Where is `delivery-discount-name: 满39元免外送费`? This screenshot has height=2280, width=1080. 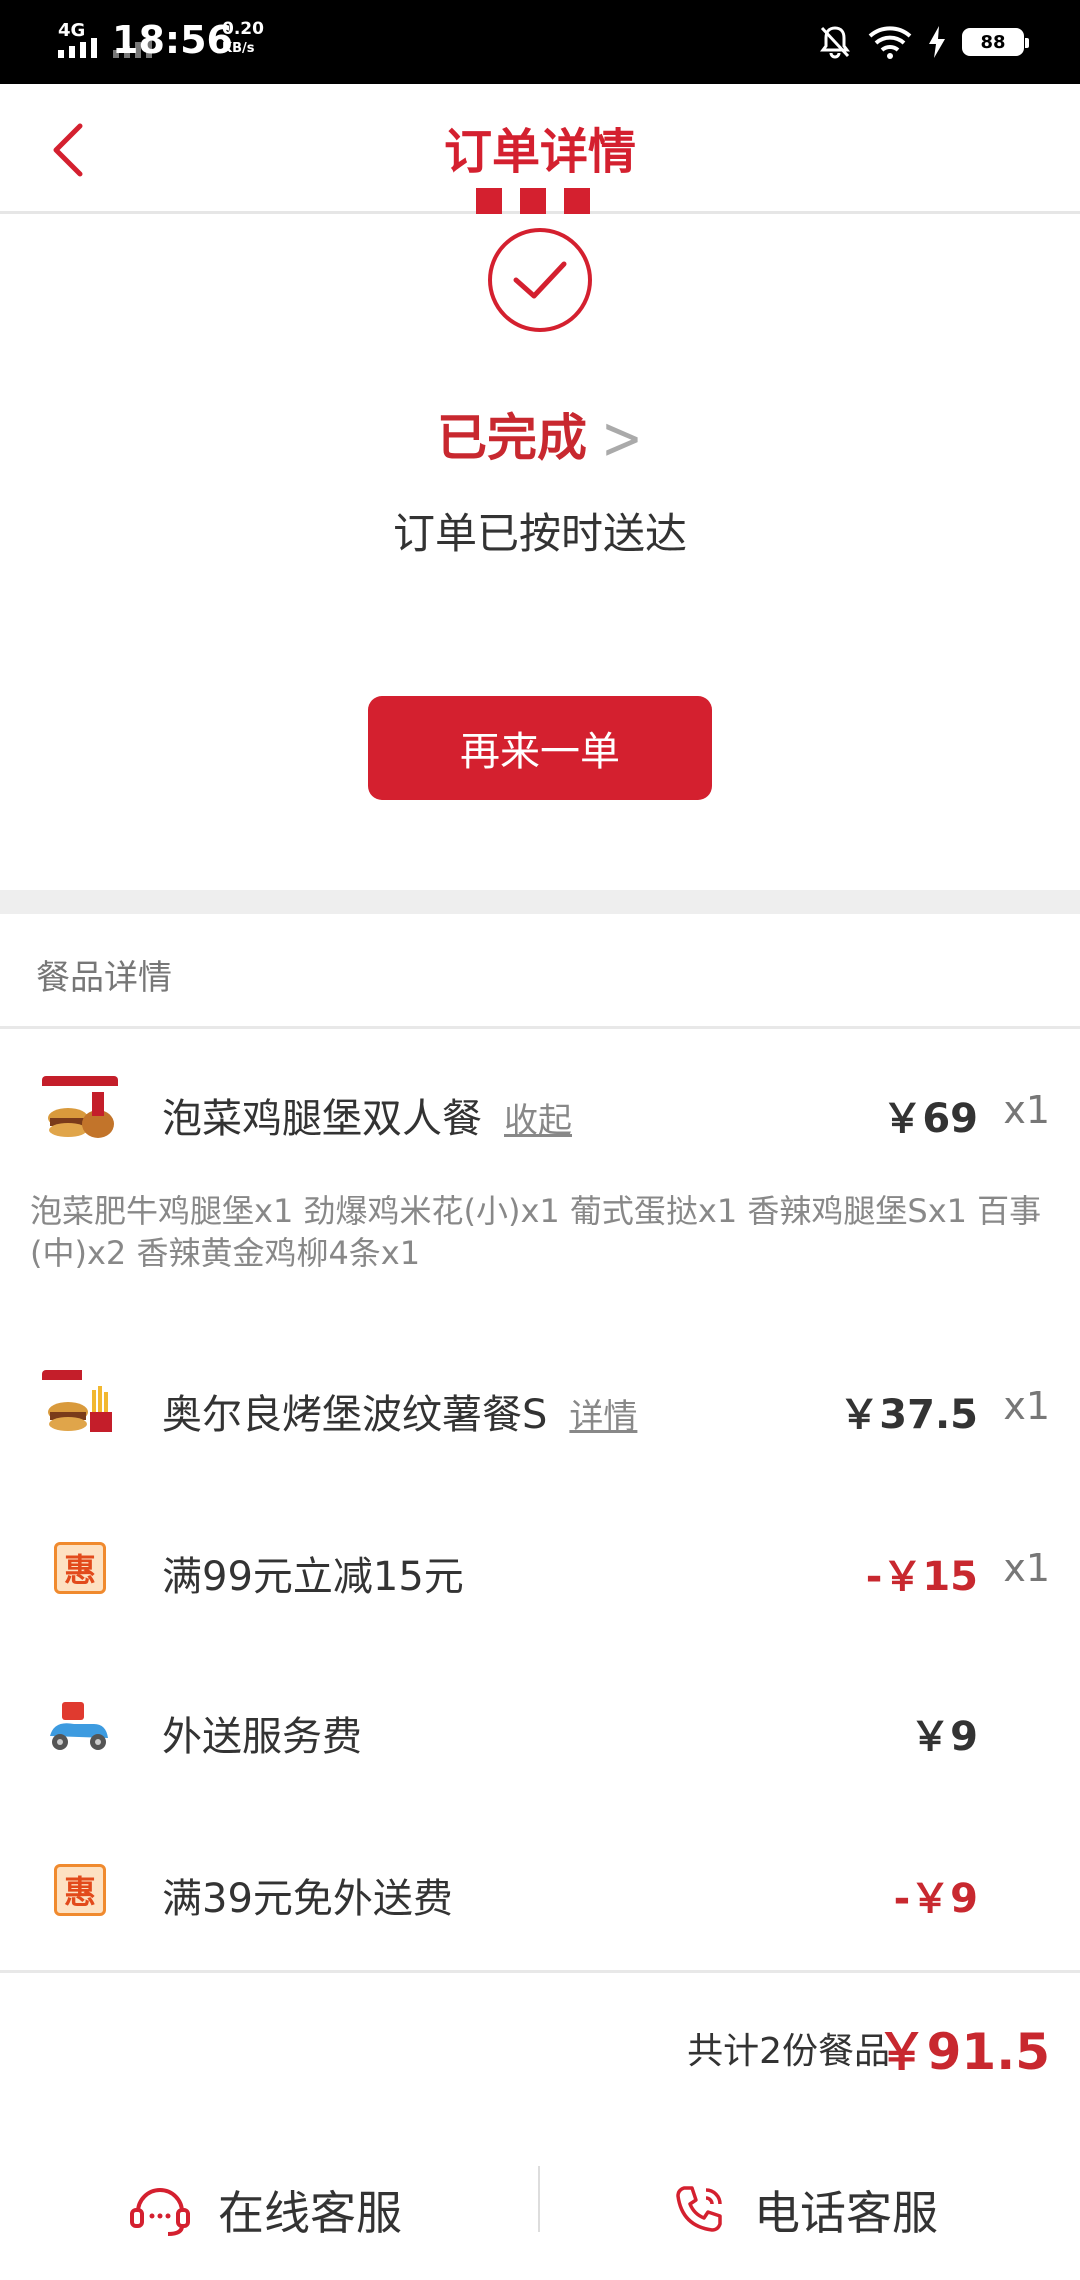
delivery-discount-name: 满39元免外送费 is located at coordinates (307, 1899).